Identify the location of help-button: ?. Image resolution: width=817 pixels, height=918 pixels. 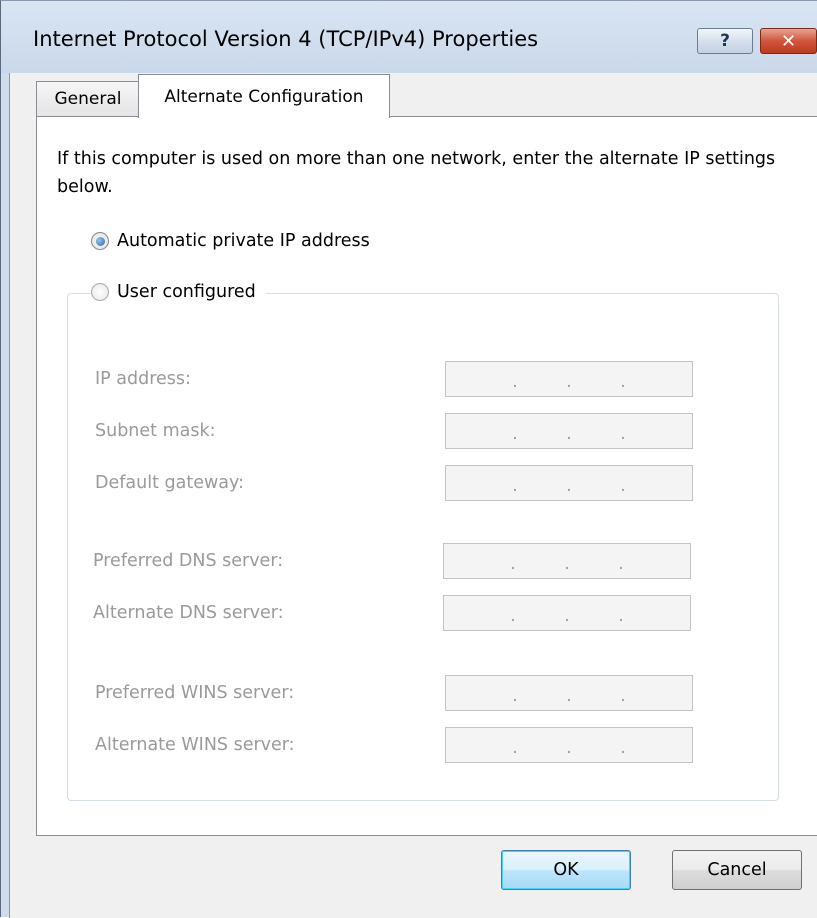
(725, 41).